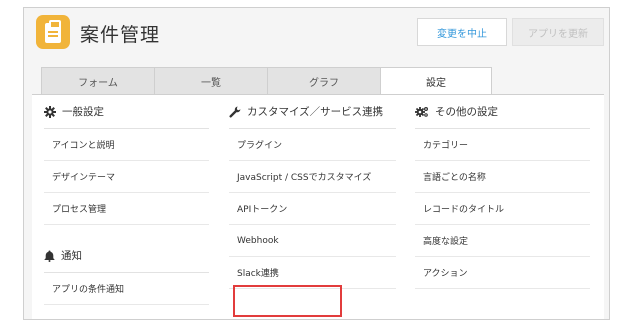 The width and height of the screenshot is (622, 327). Describe the element at coordinates (83, 112) in the screenshot. I see `general-settings-title: 一般設定` at that location.